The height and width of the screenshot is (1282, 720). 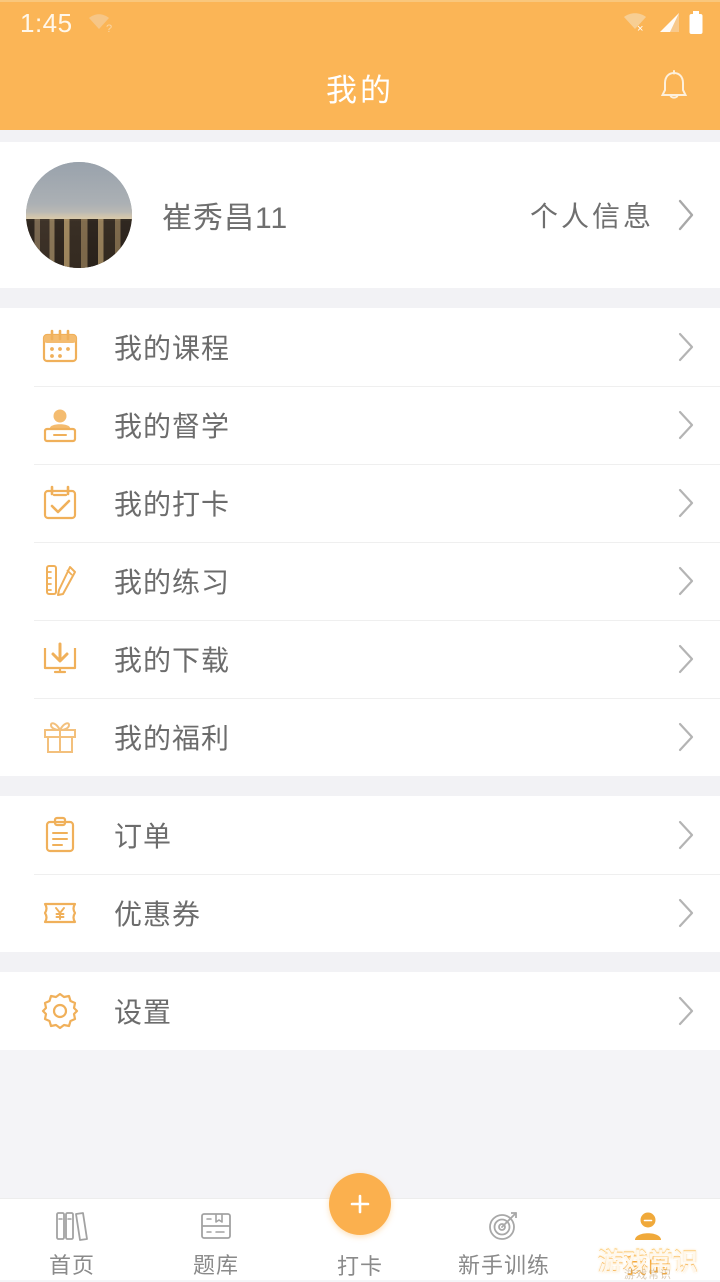 What do you see at coordinates (360, 22) in the screenshot?
I see `status-bar: 1:45 ? ×` at bounding box center [360, 22].